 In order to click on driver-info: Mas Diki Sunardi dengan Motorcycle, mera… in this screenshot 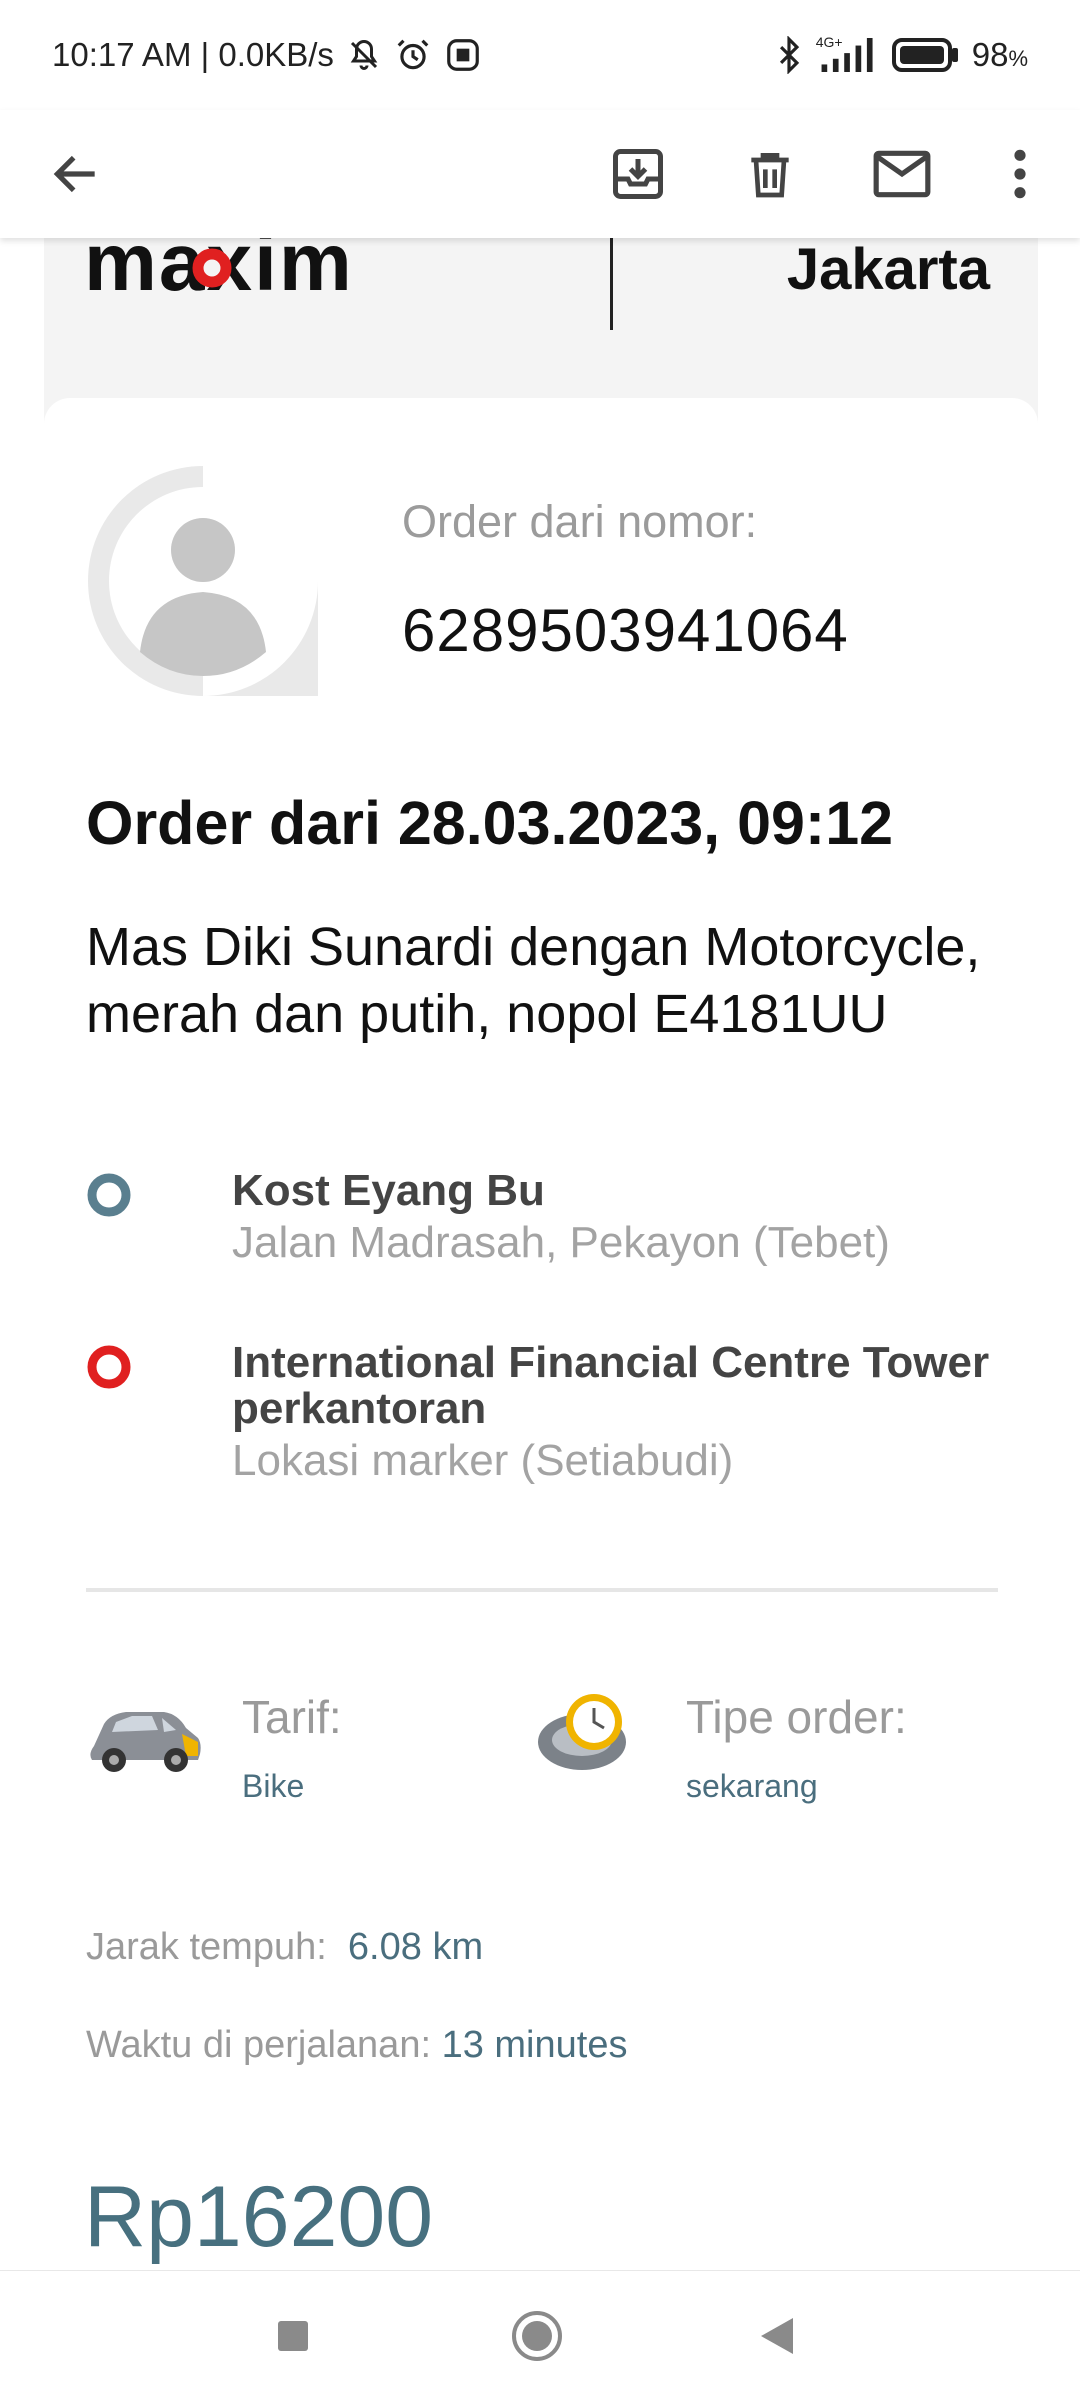, I will do `click(533, 980)`.